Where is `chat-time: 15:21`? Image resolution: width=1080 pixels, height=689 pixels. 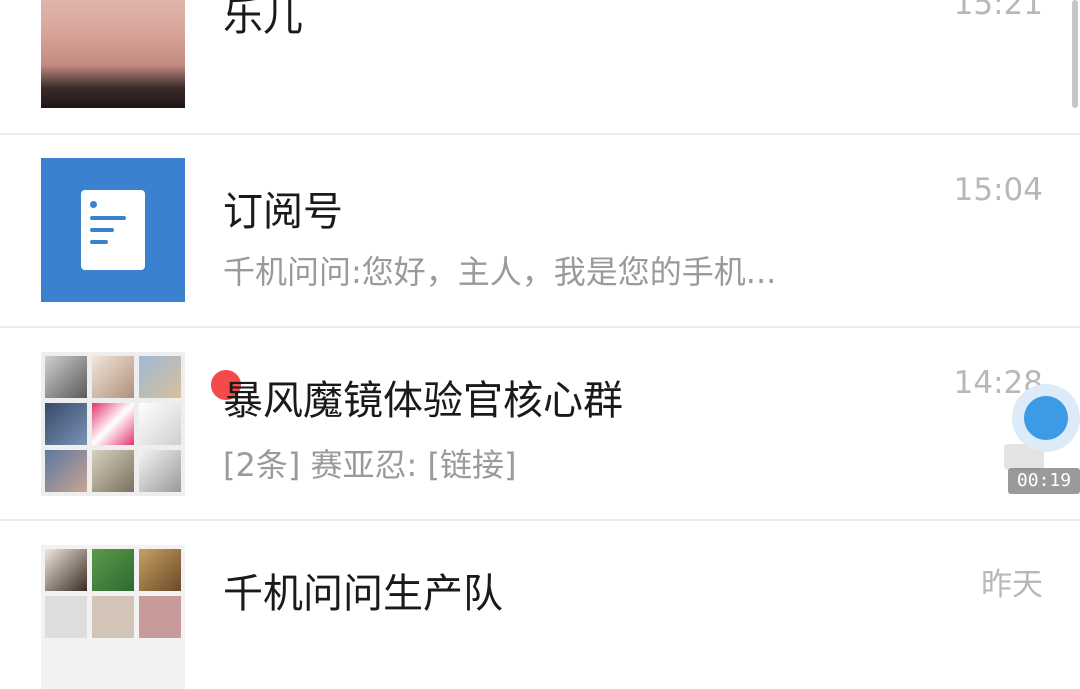 chat-time: 15:21 is located at coordinates (998, 11).